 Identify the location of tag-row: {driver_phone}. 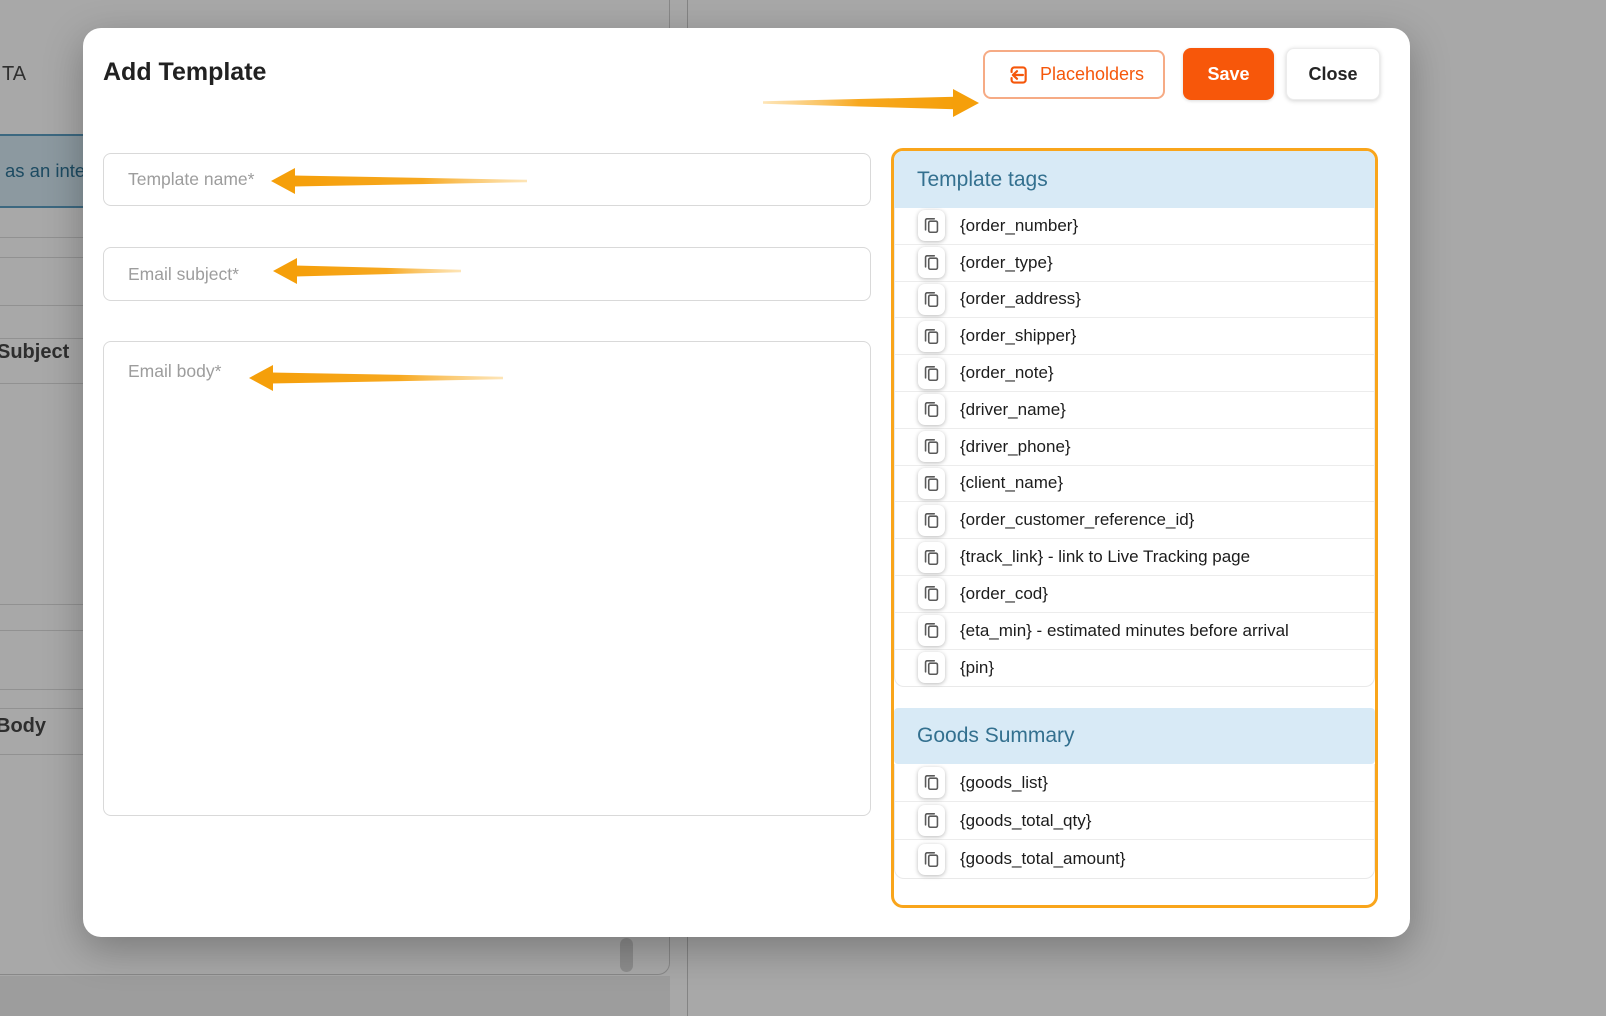
(1134, 447).